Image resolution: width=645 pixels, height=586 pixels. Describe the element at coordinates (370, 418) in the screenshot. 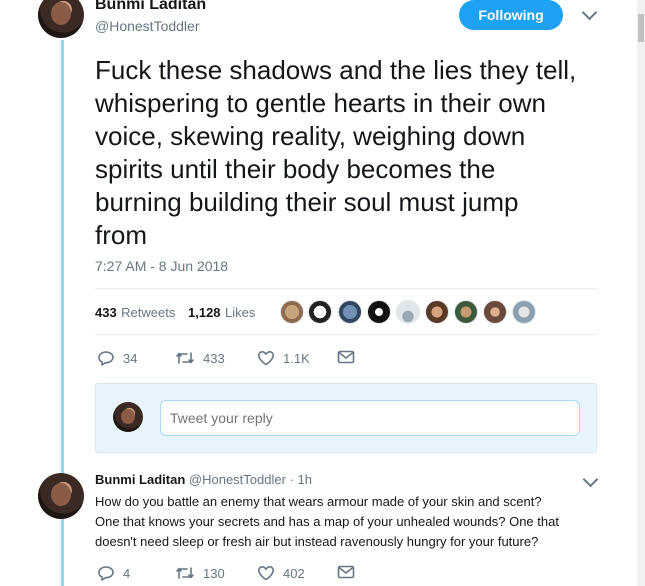

I see `reply-input` at that location.